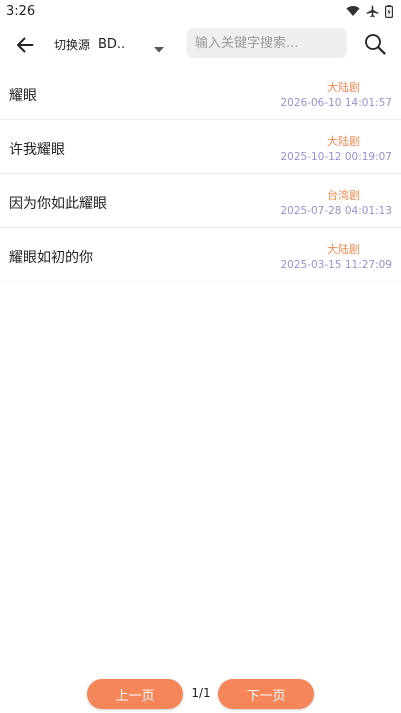 The width and height of the screenshot is (401, 713). What do you see at coordinates (112, 44) in the screenshot?
I see `source-selected-value: BD..` at bounding box center [112, 44].